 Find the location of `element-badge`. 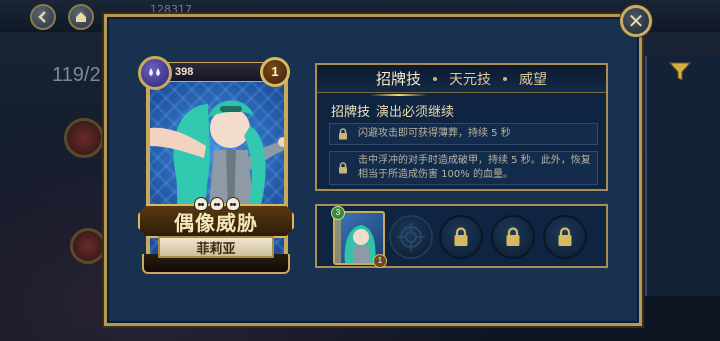

element-badge is located at coordinates (155, 73).